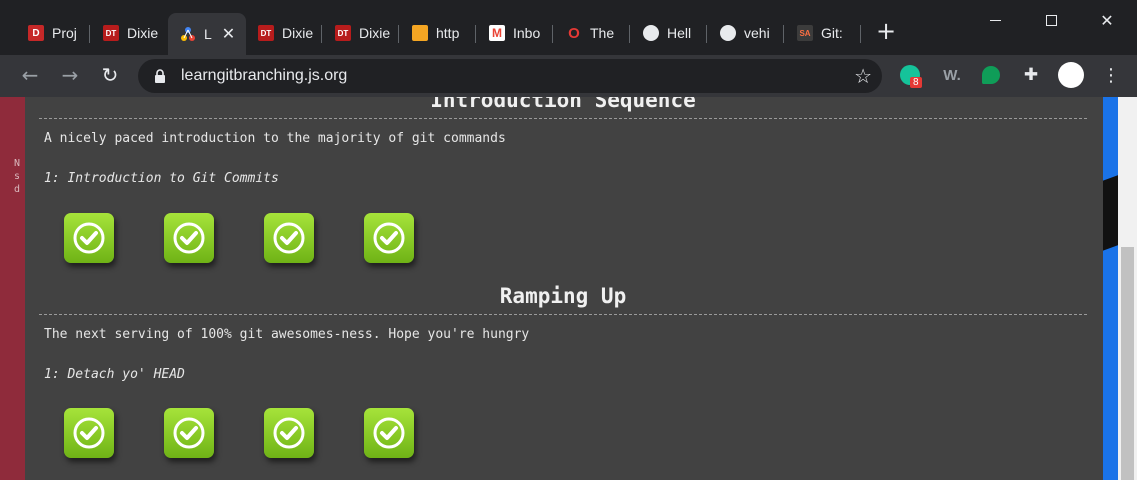 The image size is (1137, 480). I want to click on tab-git: SA Git:, so click(823, 33).